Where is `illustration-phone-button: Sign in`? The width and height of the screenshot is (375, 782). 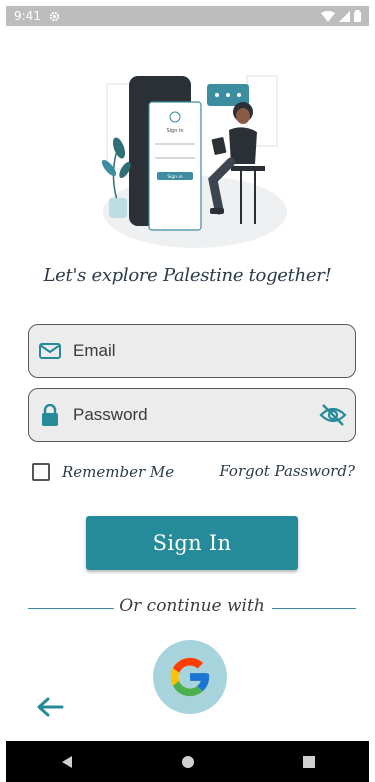 illustration-phone-button: Sign in is located at coordinates (174, 177).